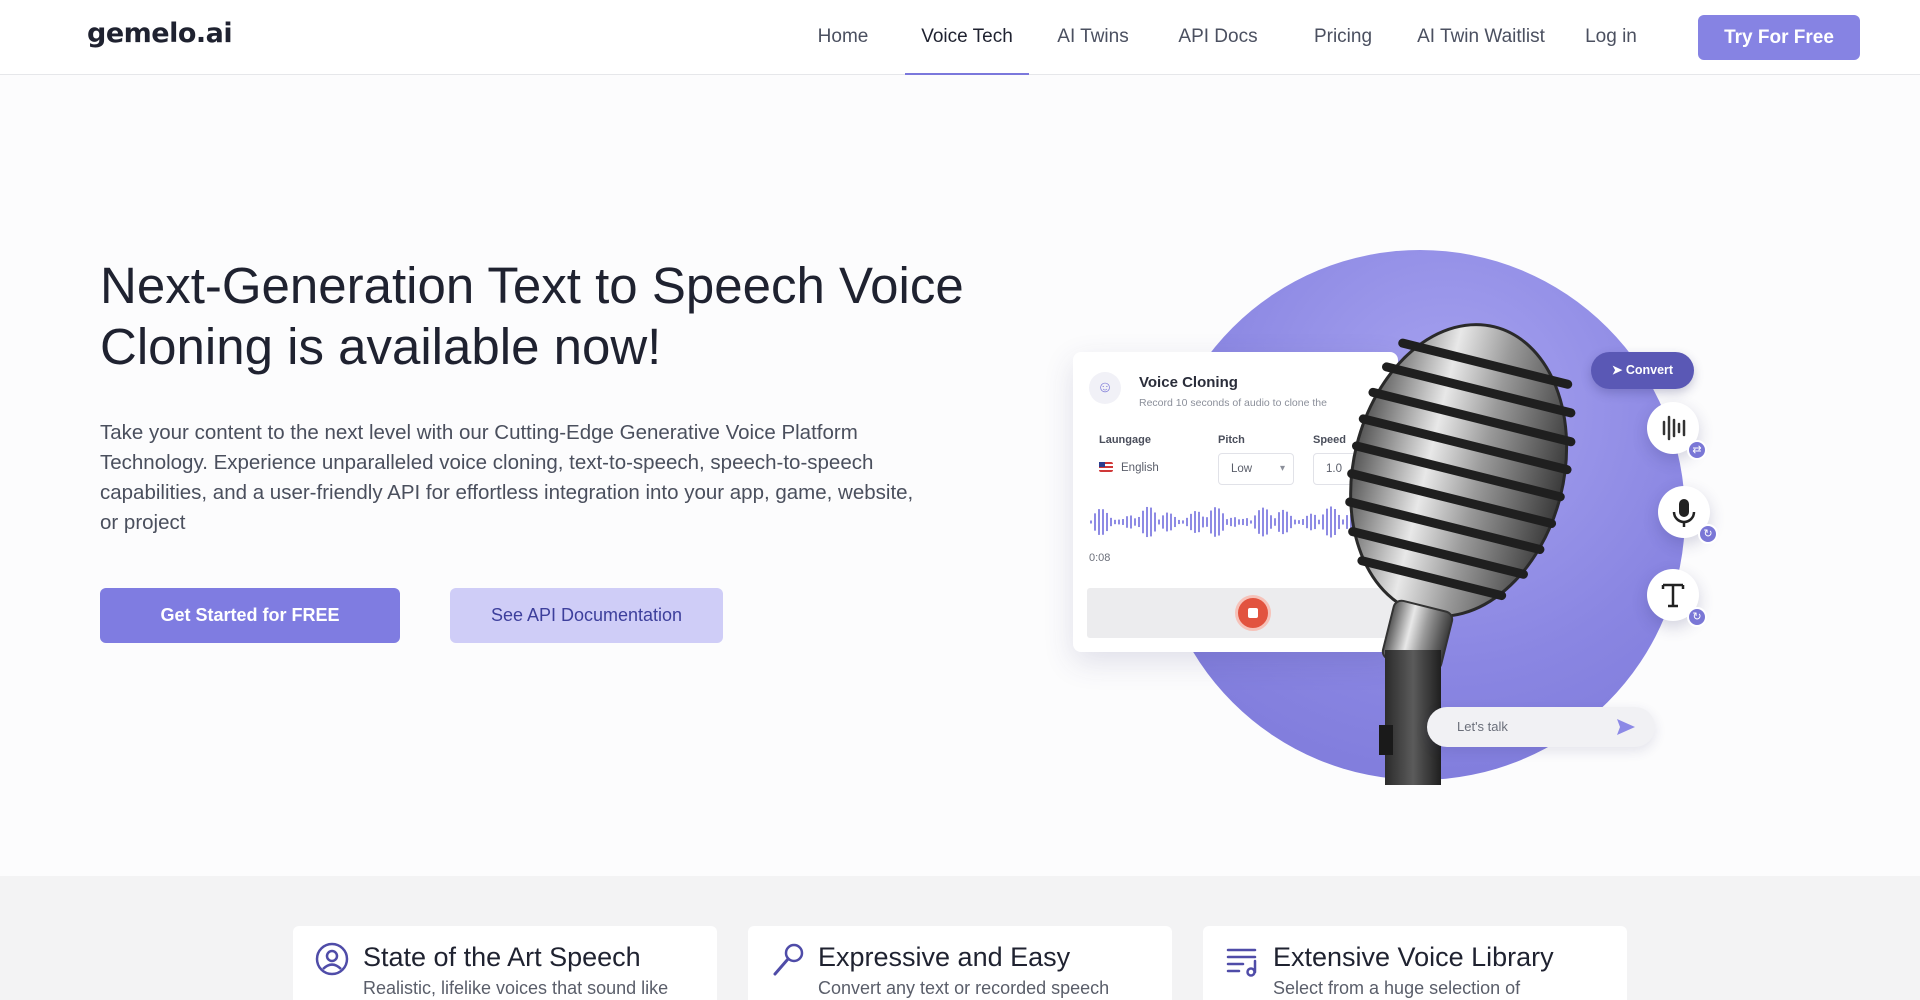 This screenshot has height=1000, width=1920. I want to click on try-for-free-button: Try For Free, so click(1779, 37).